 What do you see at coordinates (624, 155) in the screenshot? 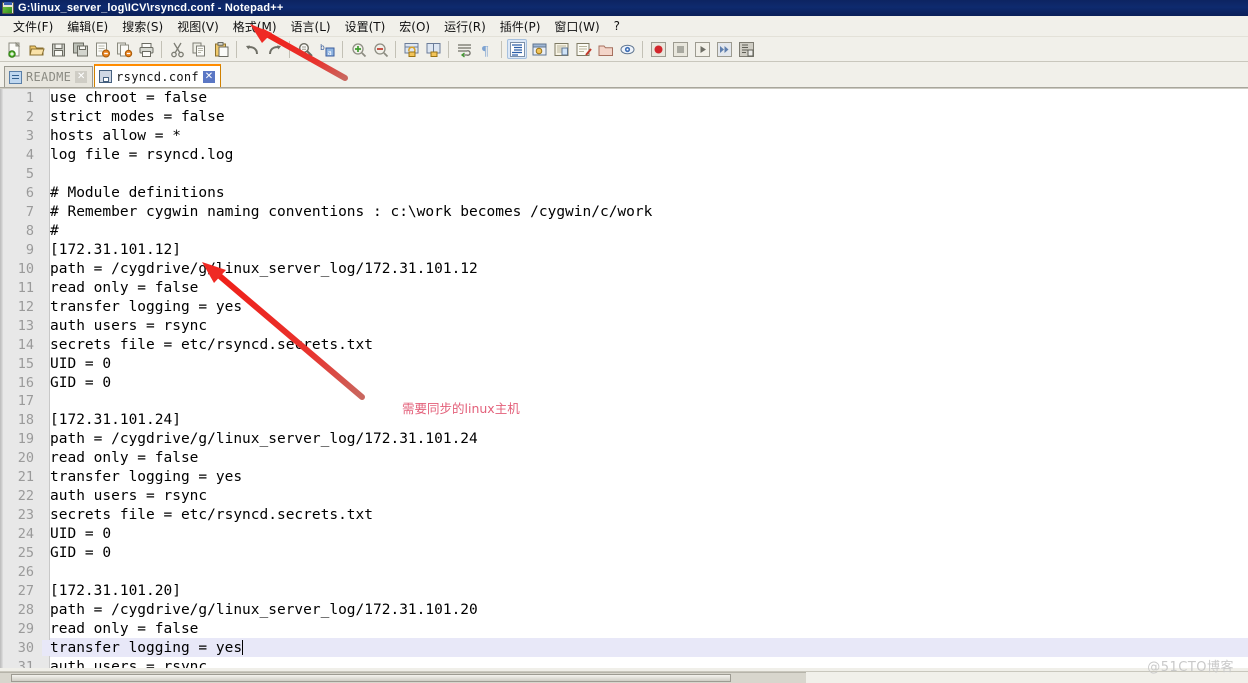
I see `code-line: 4 log file = rsyncd.log` at bounding box center [624, 155].